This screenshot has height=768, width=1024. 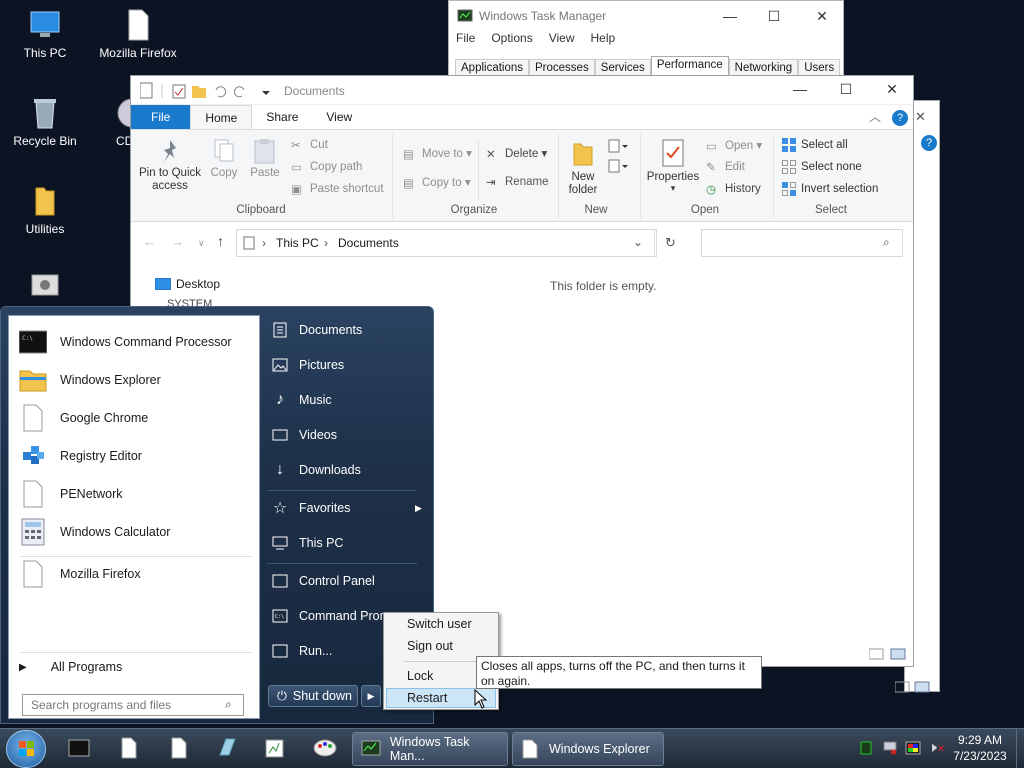 What do you see at coordinates (673, 166) in the screenshot?
I see `properties-button: Properties ▾` at bounding box center [673, 166].